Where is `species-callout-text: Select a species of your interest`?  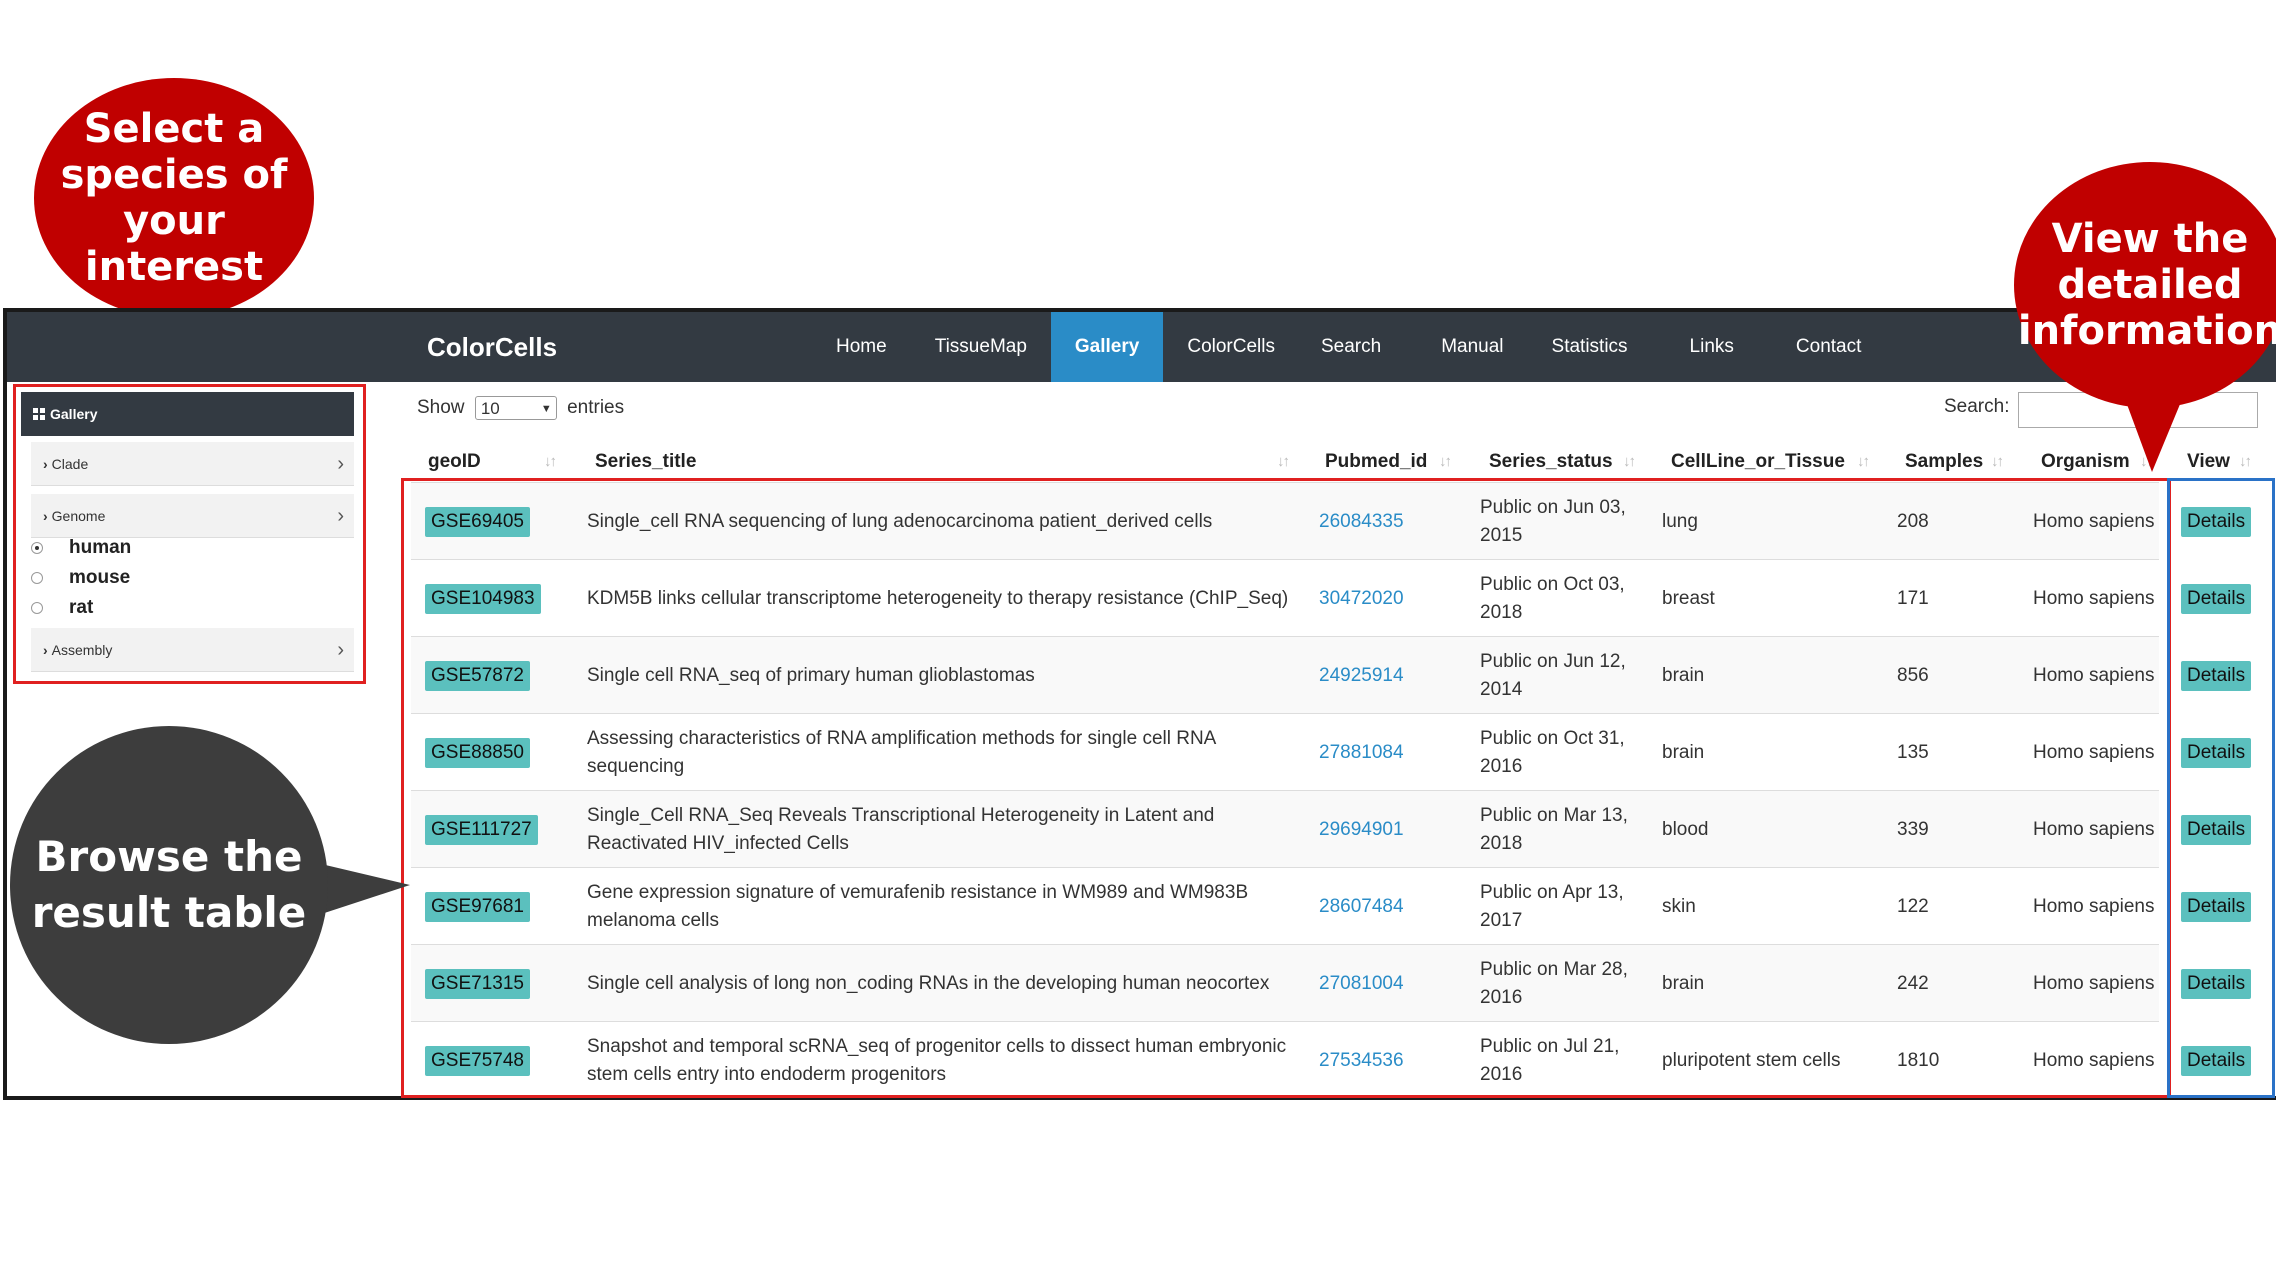 species-callout-text: Select a species of your interest is located at coordinates (174, 198).